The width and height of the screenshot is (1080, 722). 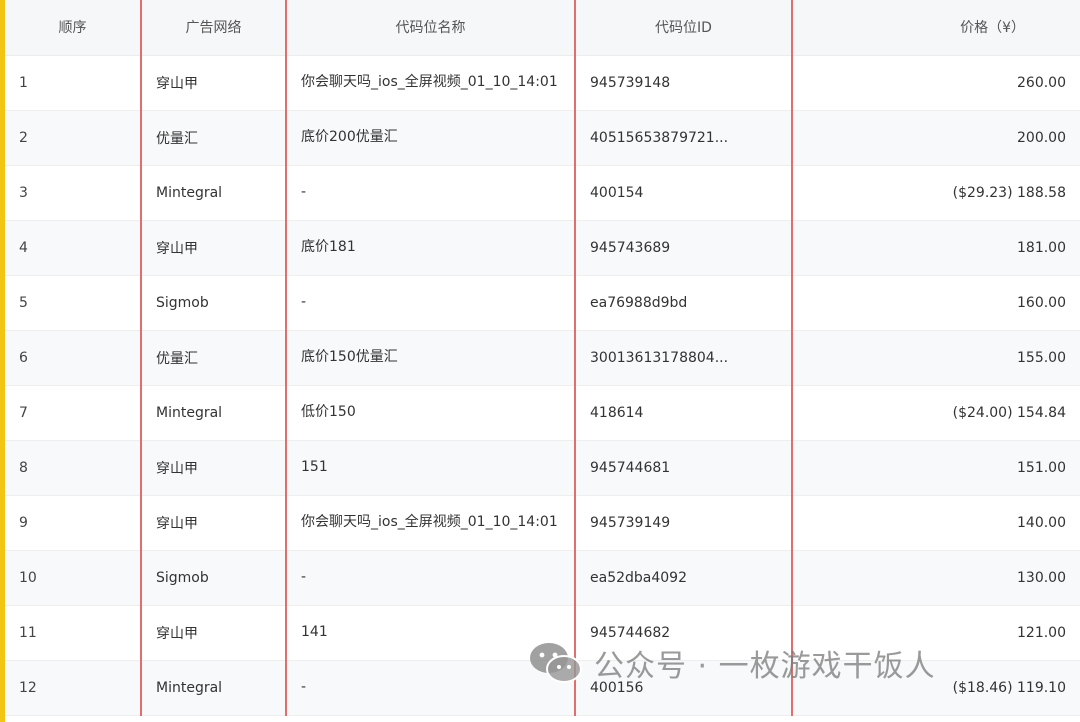 What do you see at coordinates (684, 578) in the screenshot?
I see `cell-unit-id: ea52dba4092` at bounding box center [684, 578].